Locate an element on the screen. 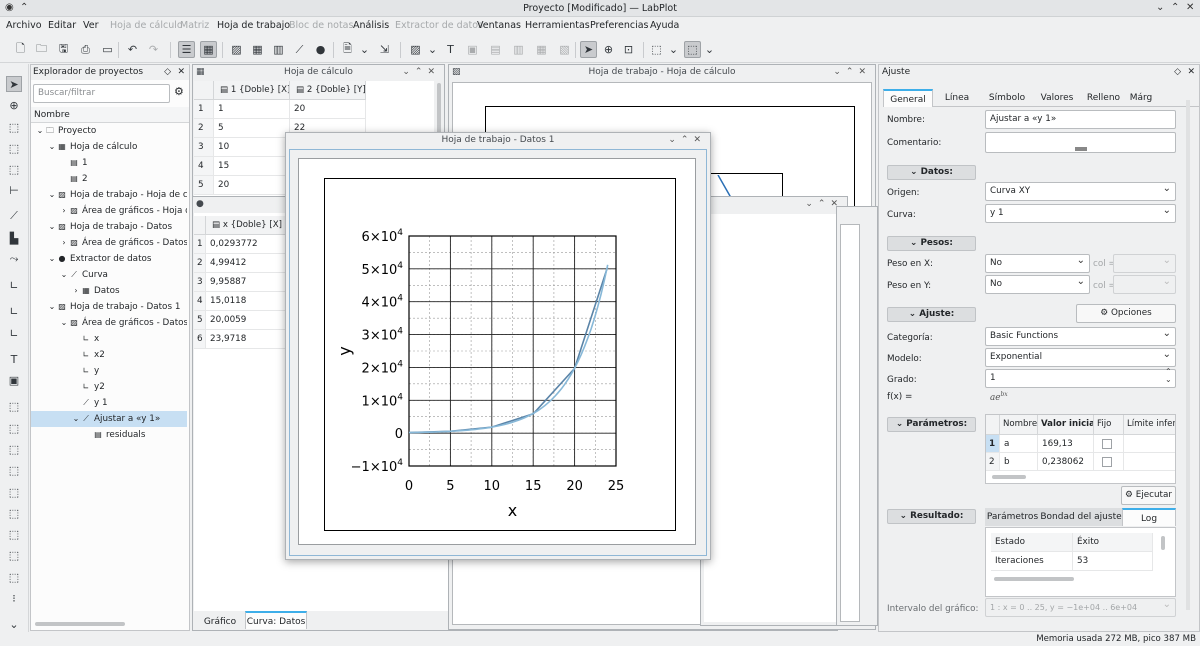 The height and width of the screenshot is (646, 1200). tab-curva-datos: Curva: Datos is located at coordinates (276, 620).